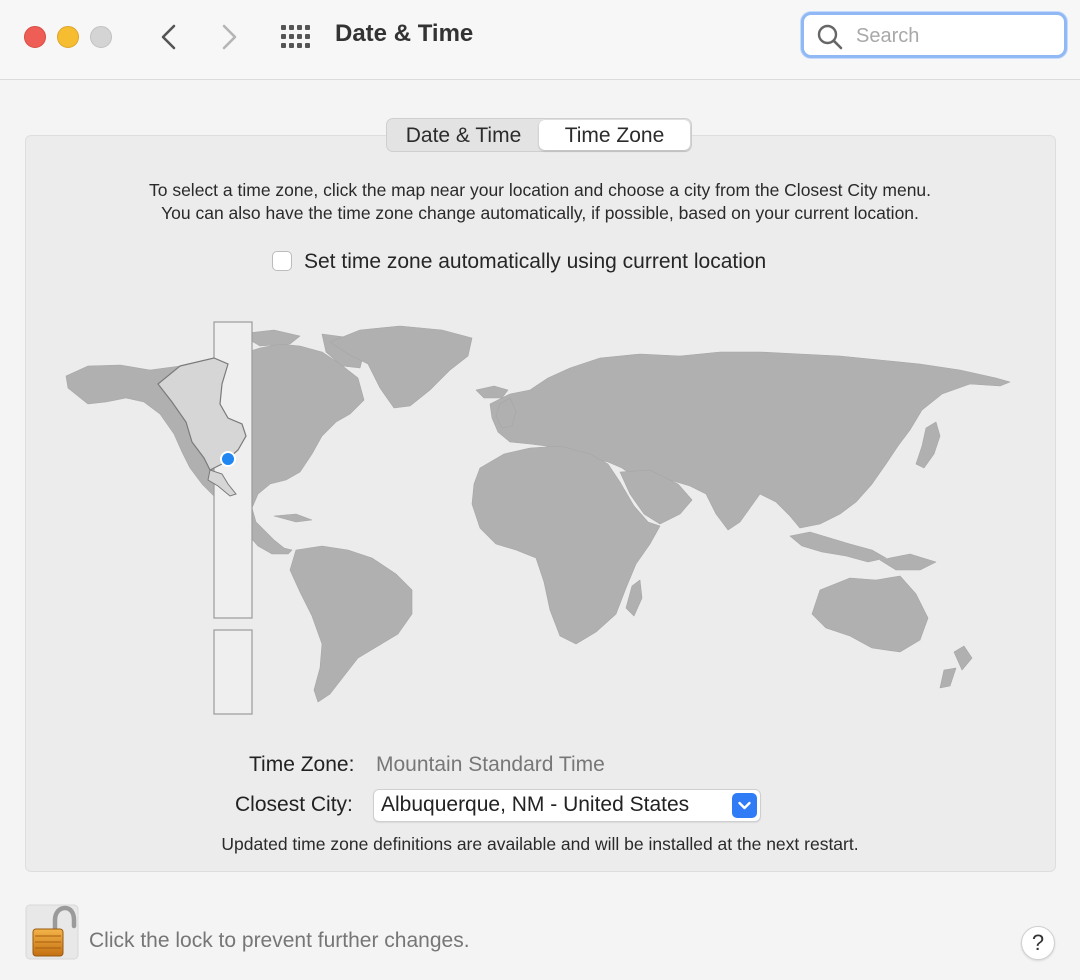  Describe the element at coordinates (956, 36) in the screenshot. I see `search-input` at that location.